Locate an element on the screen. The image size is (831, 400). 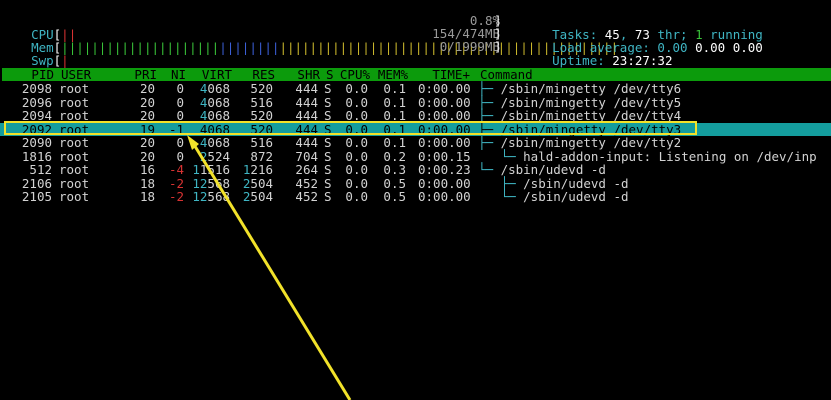
annotation-arrow is located at coordinates (269, 267).